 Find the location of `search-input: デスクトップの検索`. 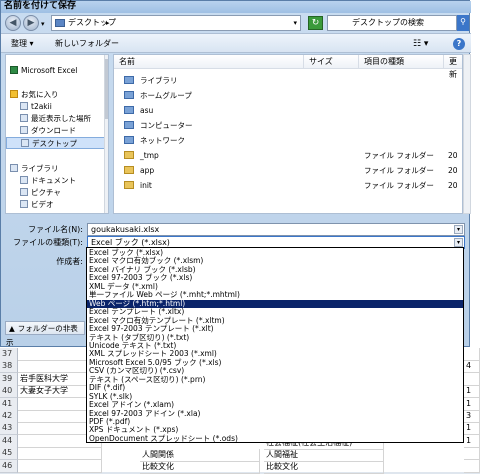

search-input: デスクトップの検索 is located at coordinates (392, 23).